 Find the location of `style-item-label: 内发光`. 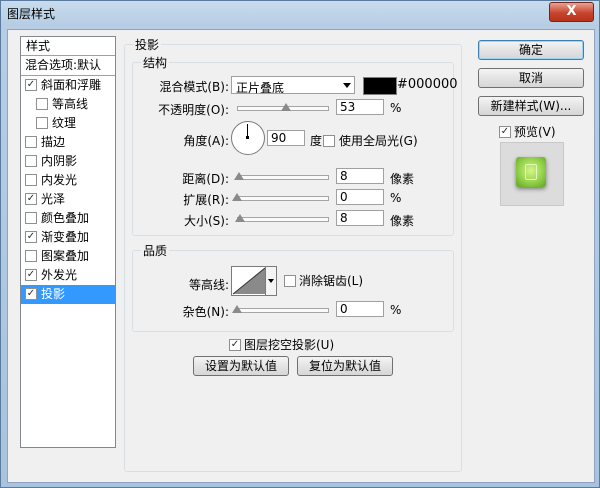

style-item-label: 内发光 is located at coordinates (59, 180).